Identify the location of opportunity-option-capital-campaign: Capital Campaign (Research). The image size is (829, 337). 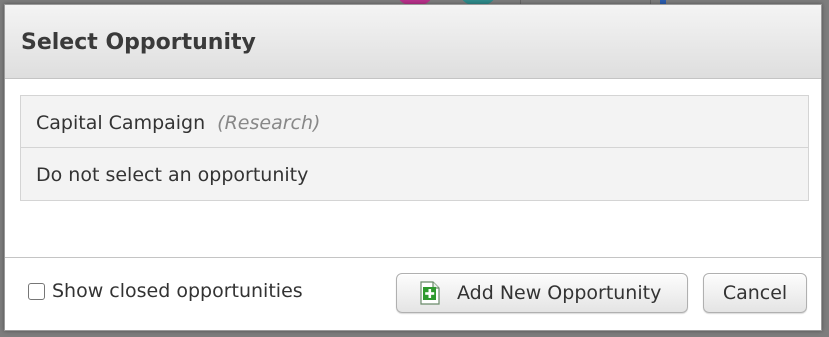
(414, 122).